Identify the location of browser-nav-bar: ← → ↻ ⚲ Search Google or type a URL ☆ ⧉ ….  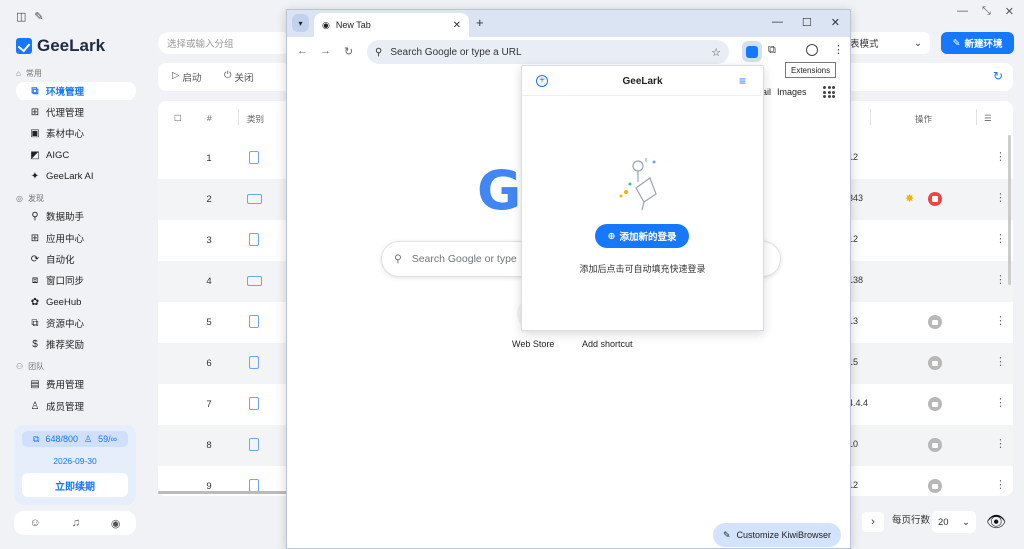
(568, 52).